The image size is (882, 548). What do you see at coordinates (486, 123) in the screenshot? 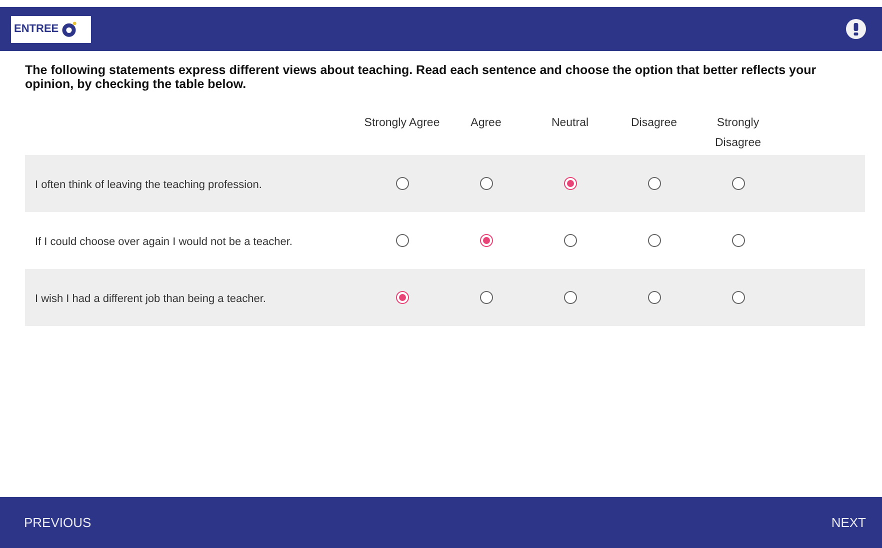
I see `column-header: Agree` at bounding box center [486, 123].